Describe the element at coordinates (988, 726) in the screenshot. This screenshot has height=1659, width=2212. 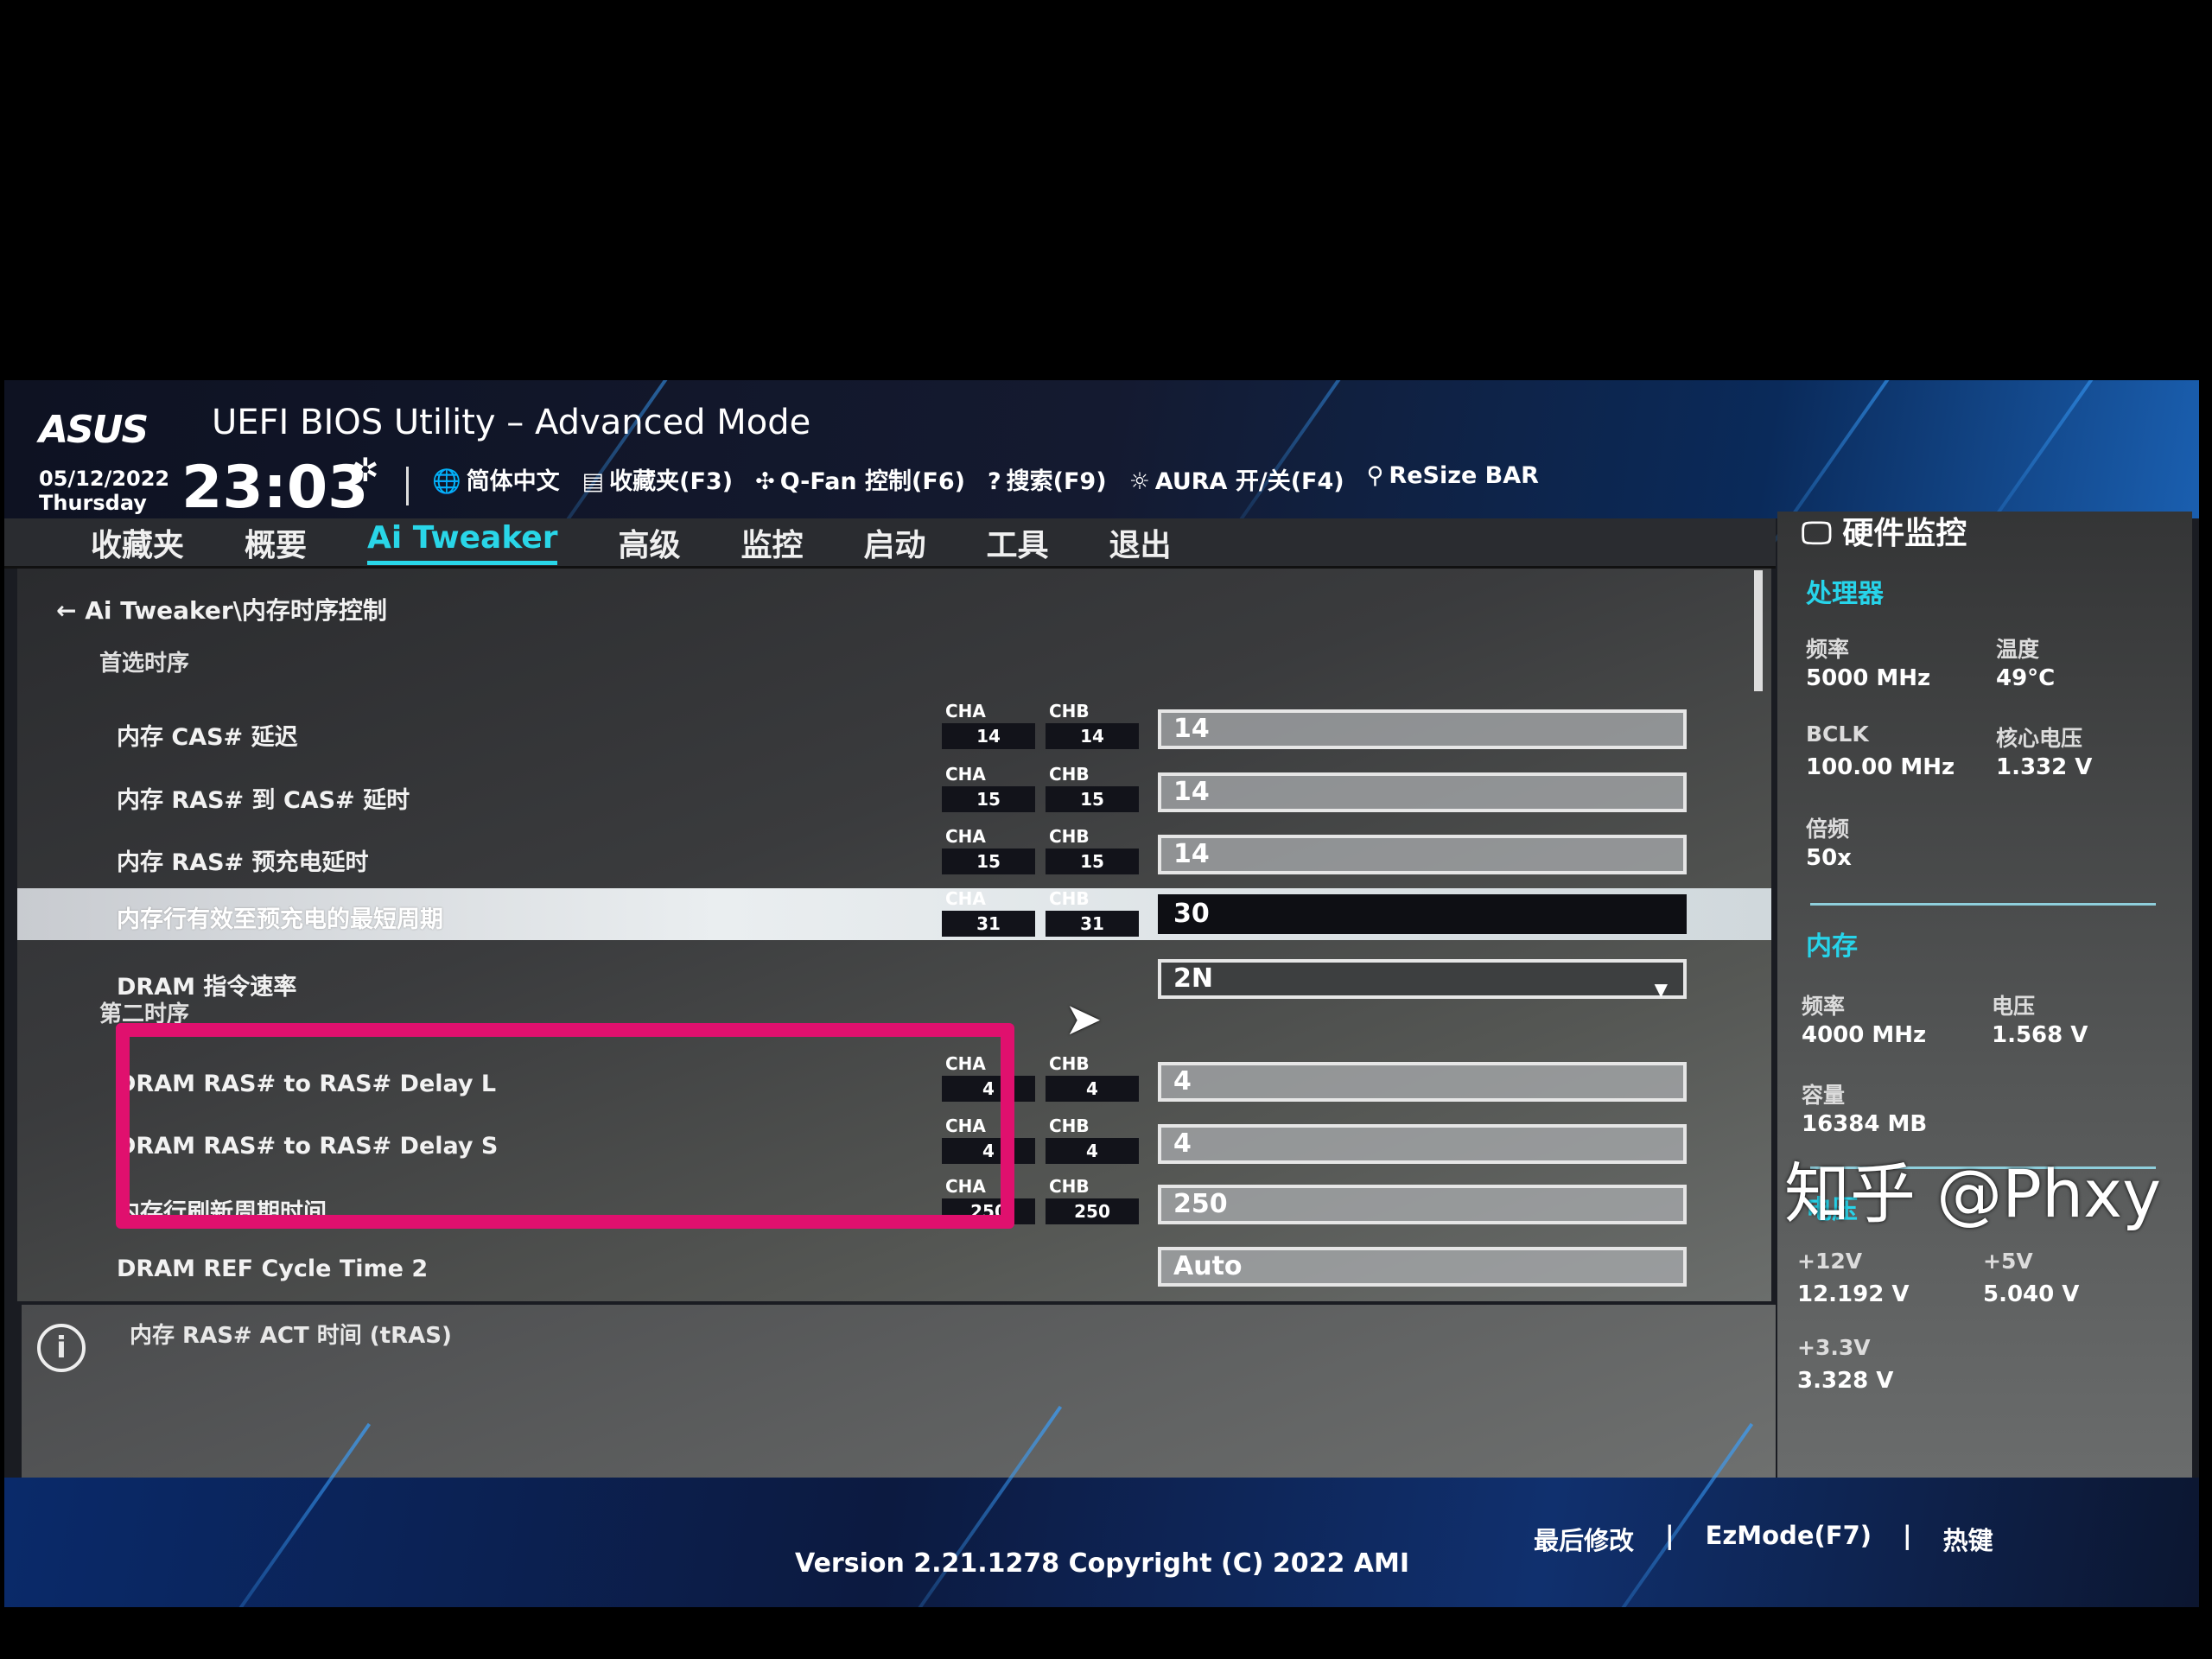
I see `channel-a-value: CHA 14` at that location.